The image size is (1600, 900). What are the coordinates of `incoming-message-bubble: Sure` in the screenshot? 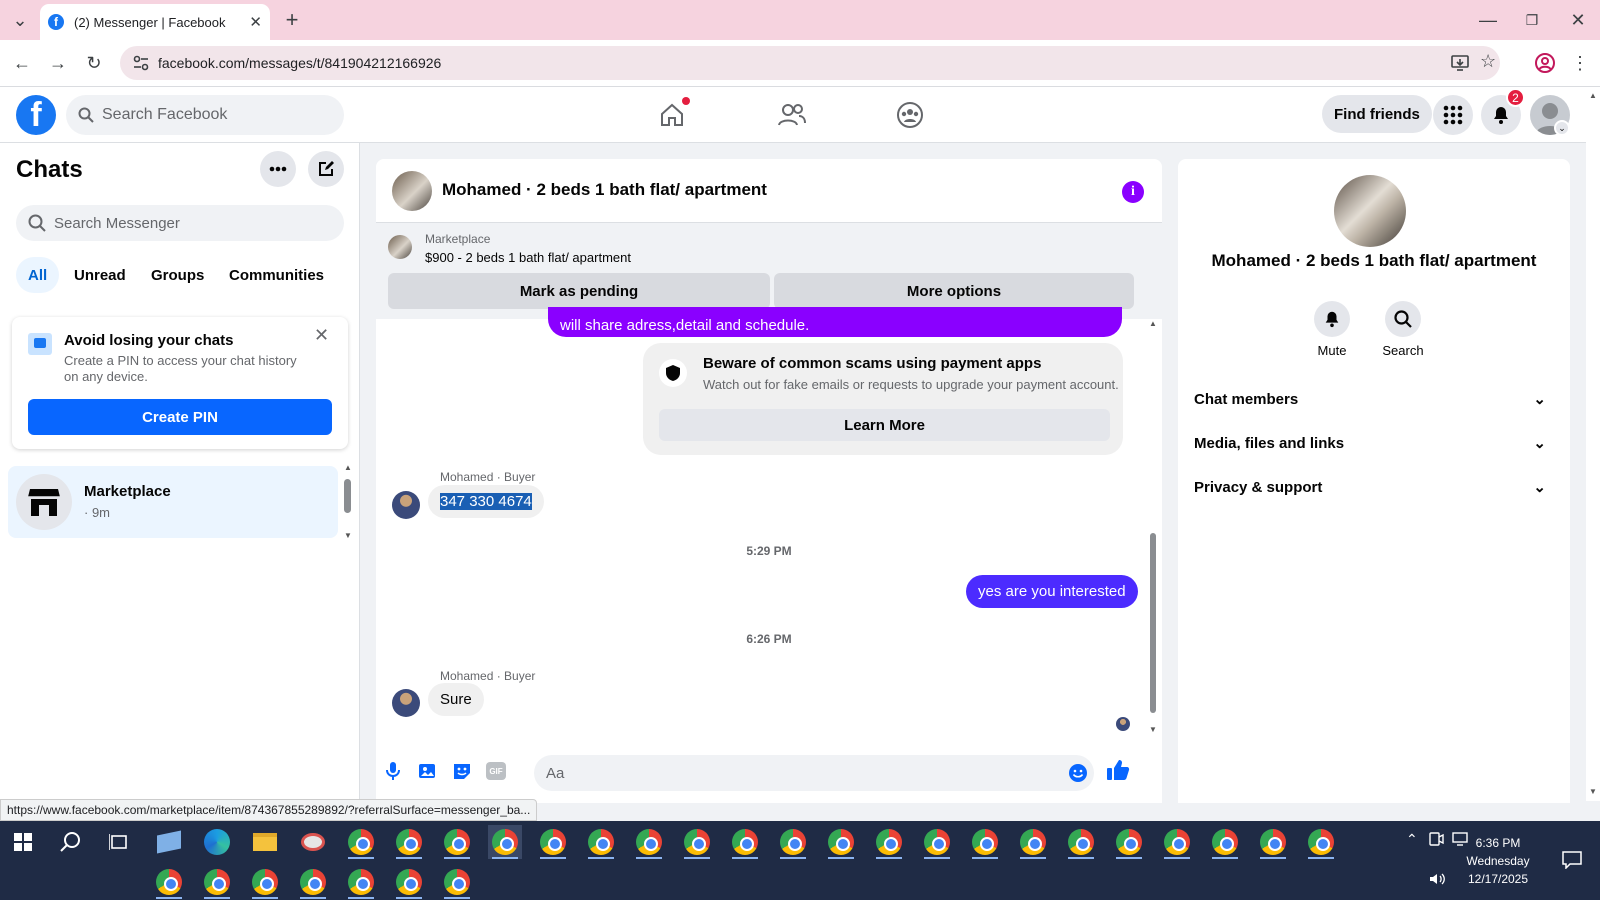 It's located at (456, 699).